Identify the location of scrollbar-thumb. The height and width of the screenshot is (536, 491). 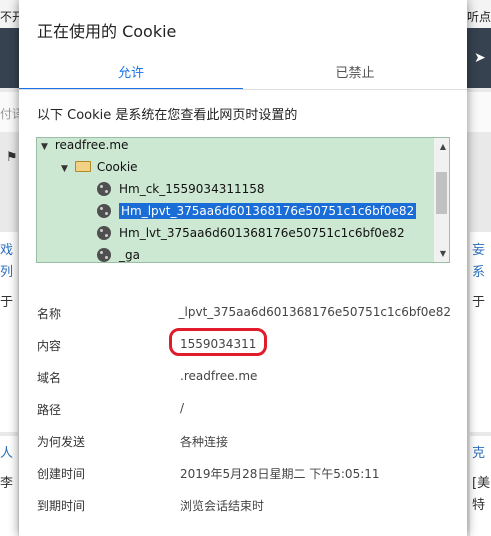
(441, 193).